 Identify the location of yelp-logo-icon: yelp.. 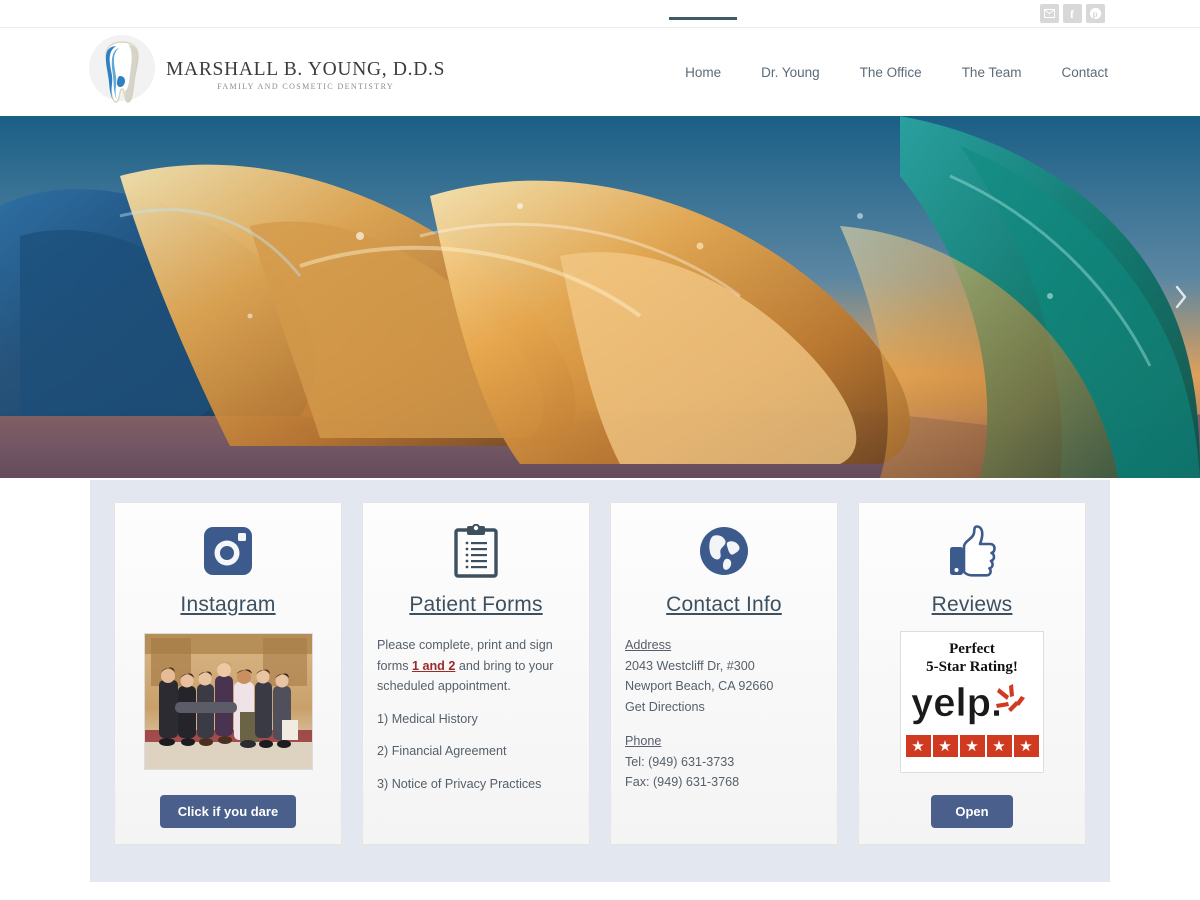
(972, 705).